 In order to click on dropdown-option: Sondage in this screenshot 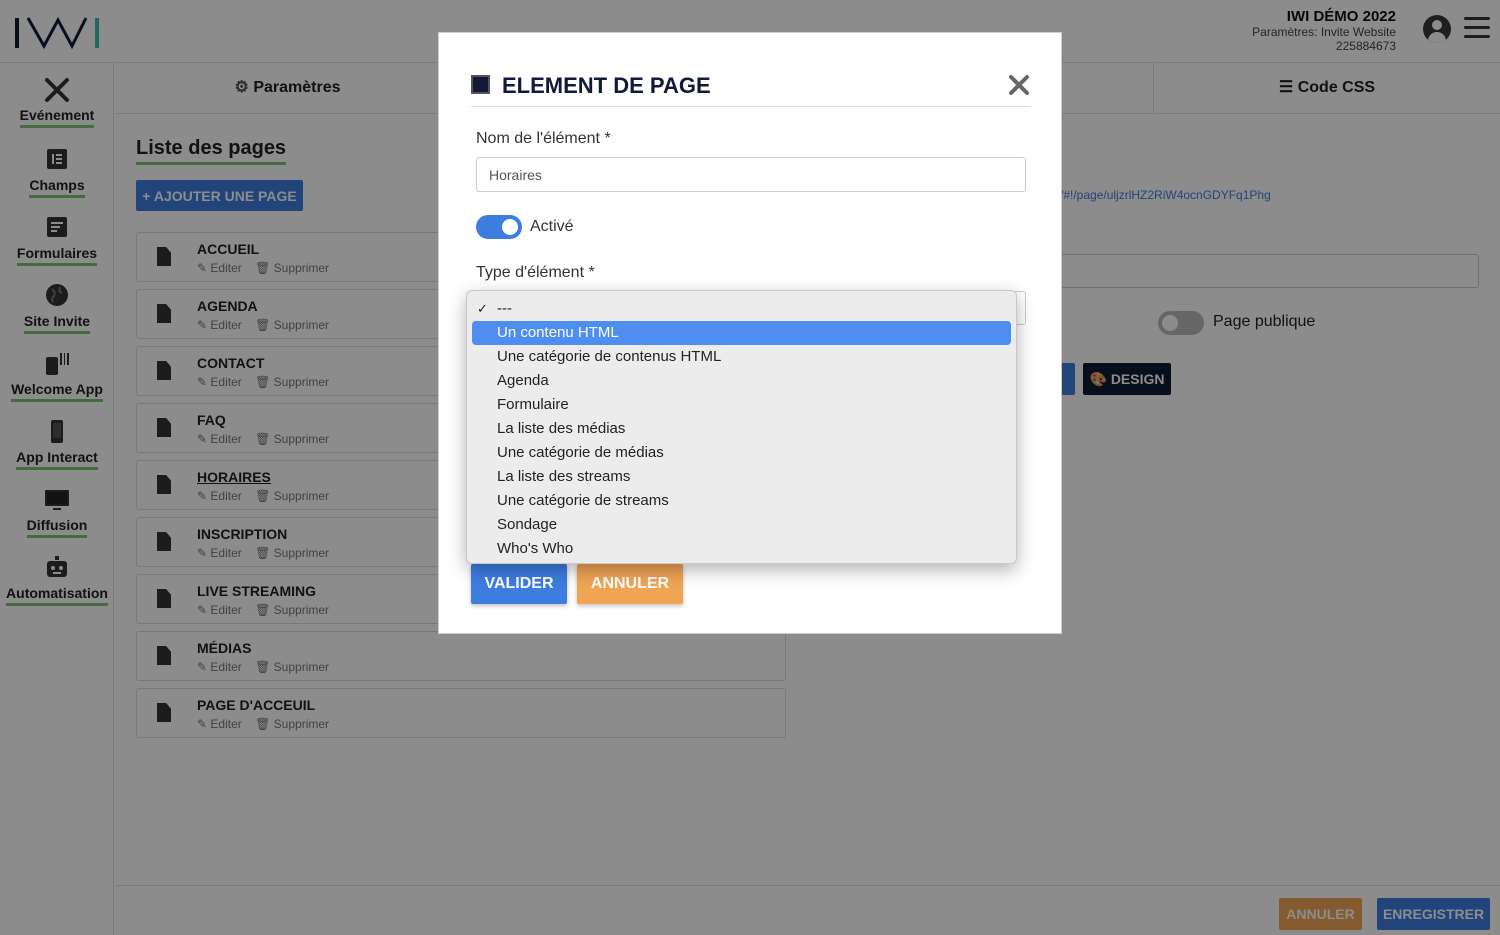, I will do `click(741, 525)`.